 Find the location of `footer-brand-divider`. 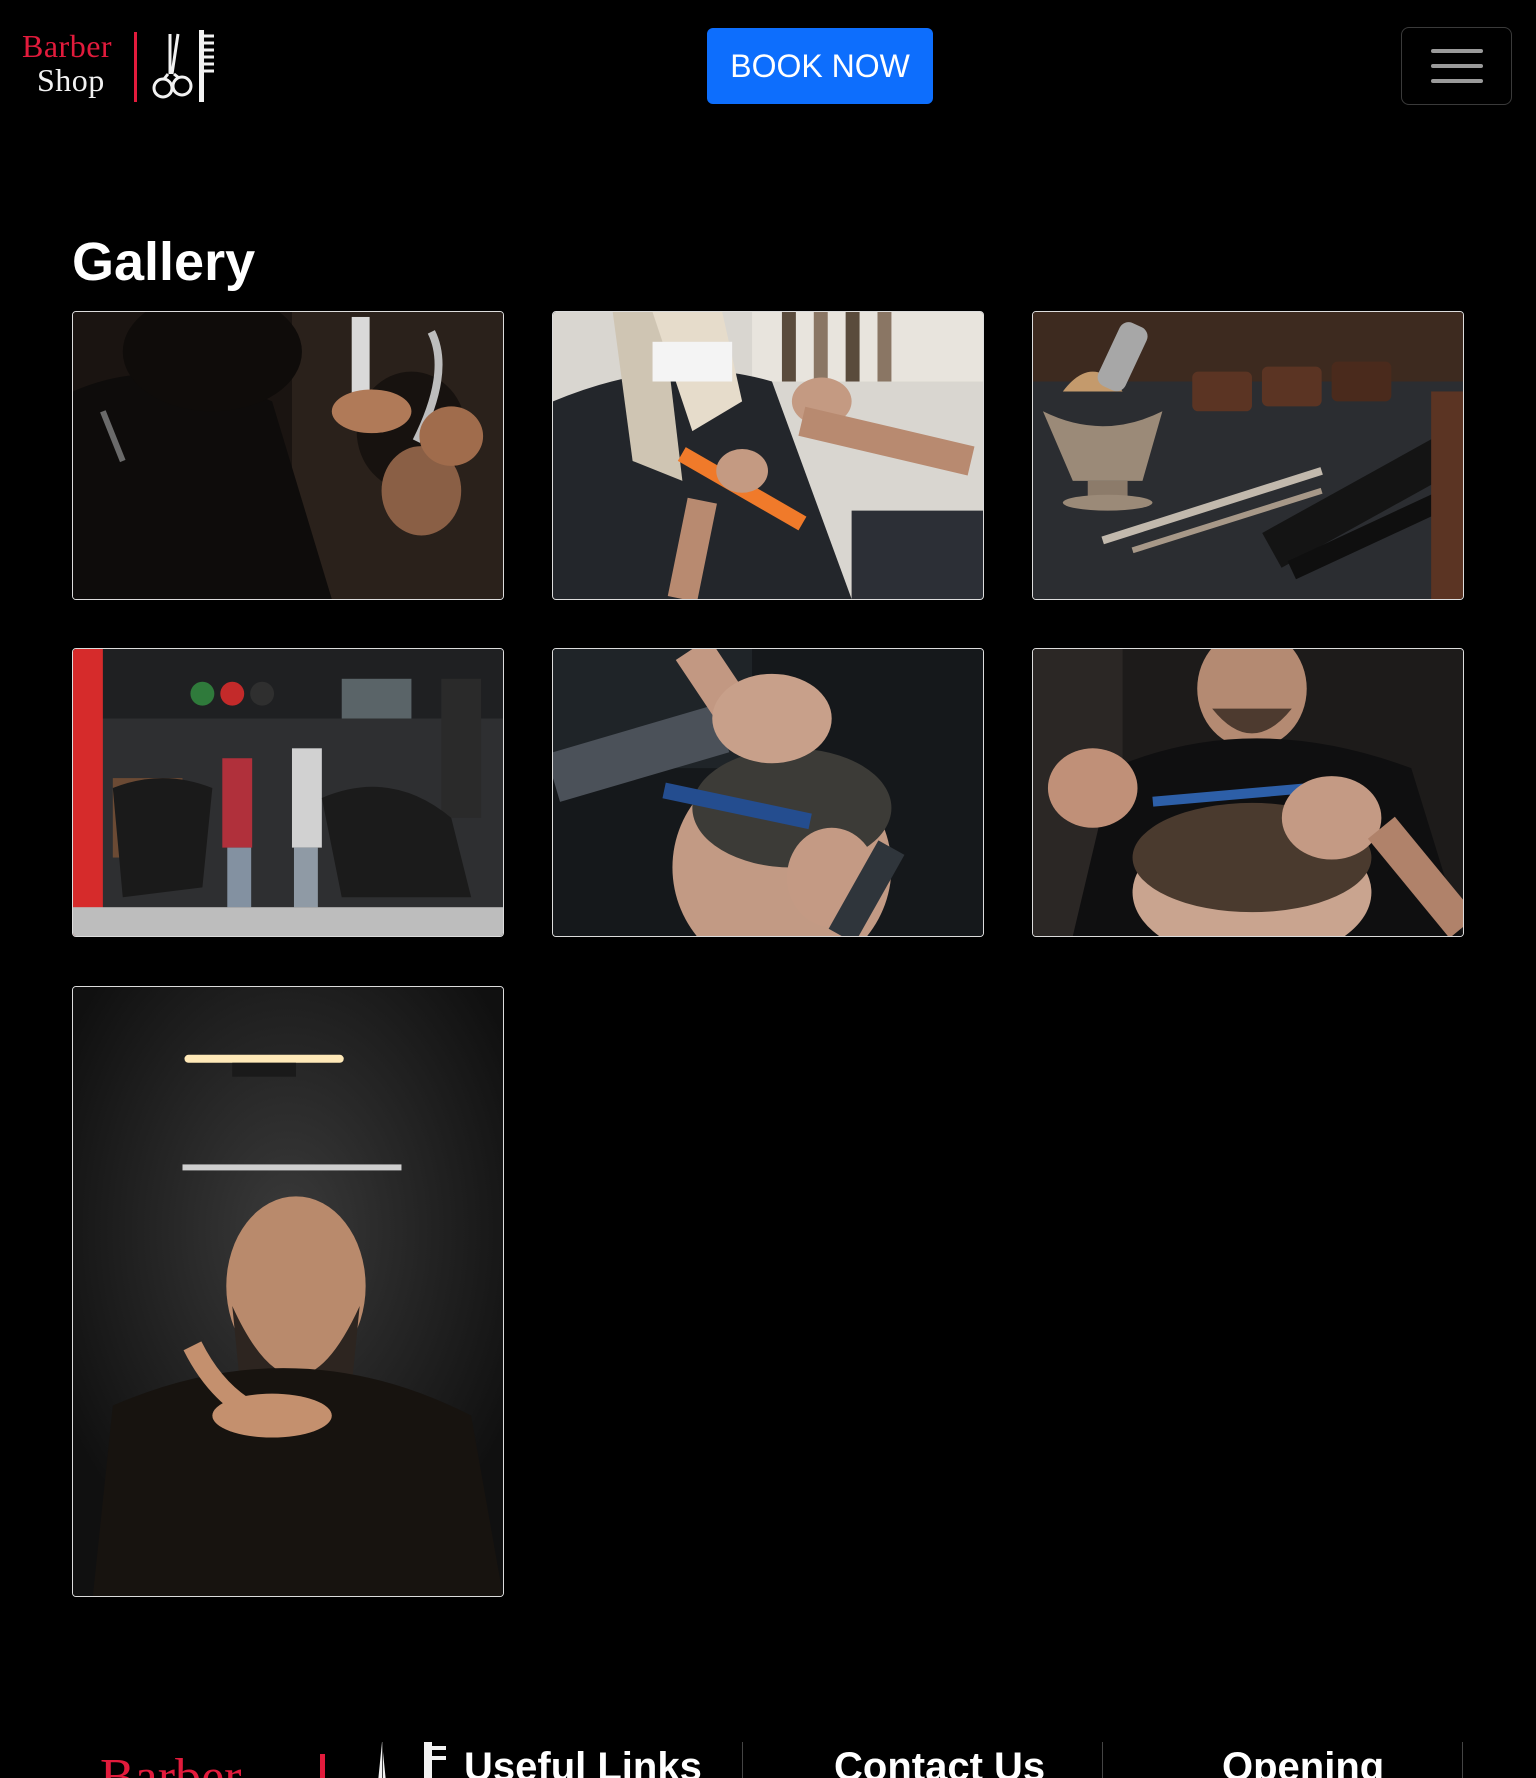

footer-brand-divider is located at coordinates (322, 1766).